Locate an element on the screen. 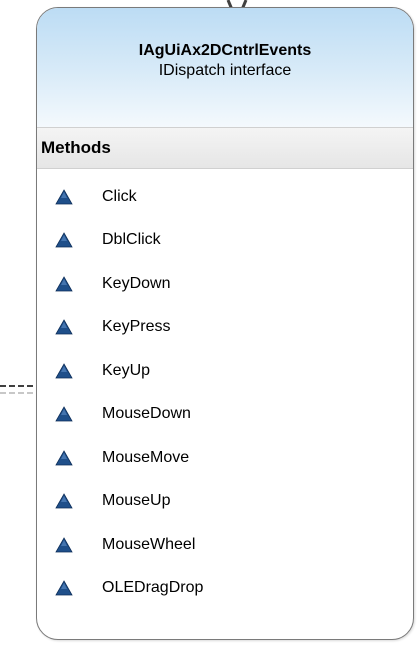 This screenshot has height=646, width=417. method-item: DblClick is located at coordinates (225, 241).